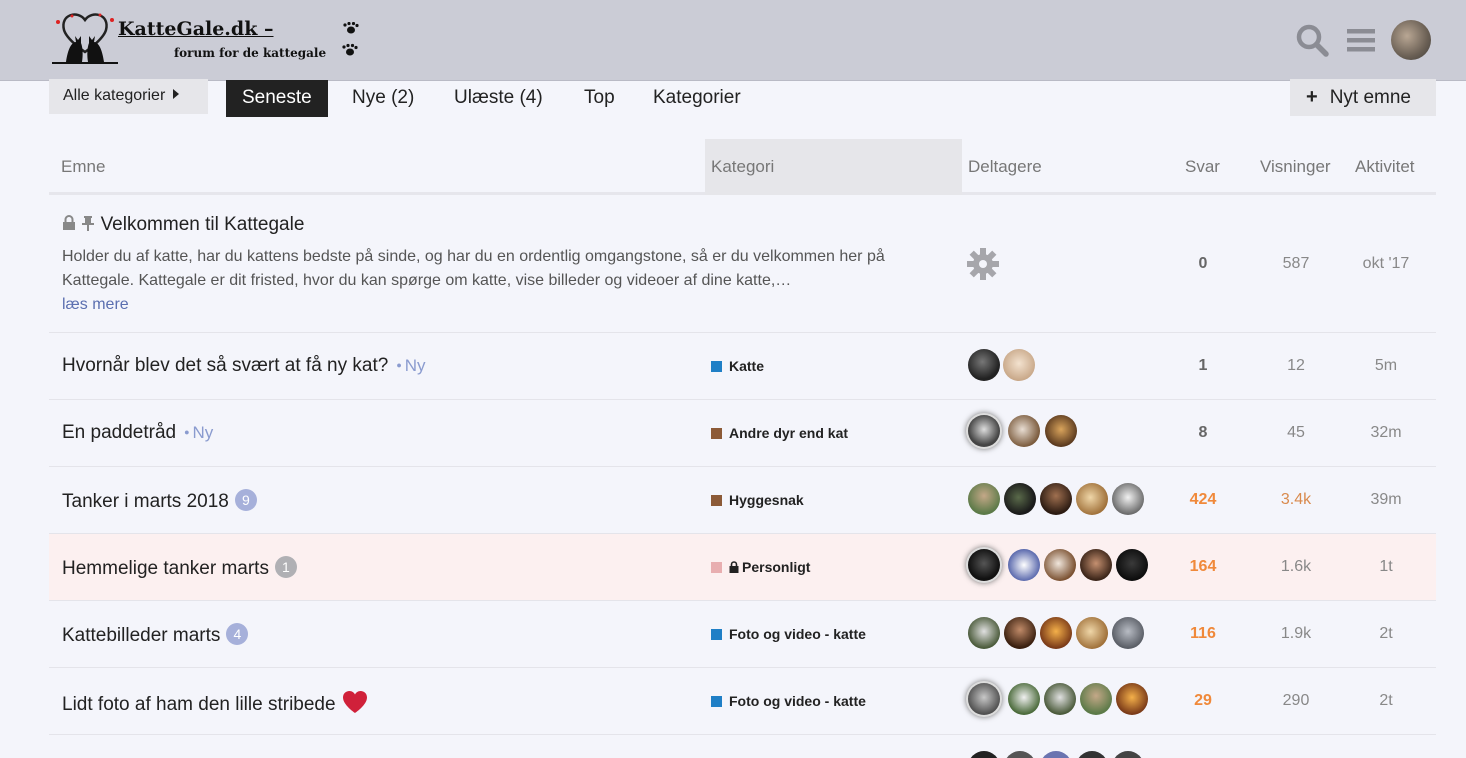  I want to click on category-badge: Andre dyr end kat, so click(779, 433).